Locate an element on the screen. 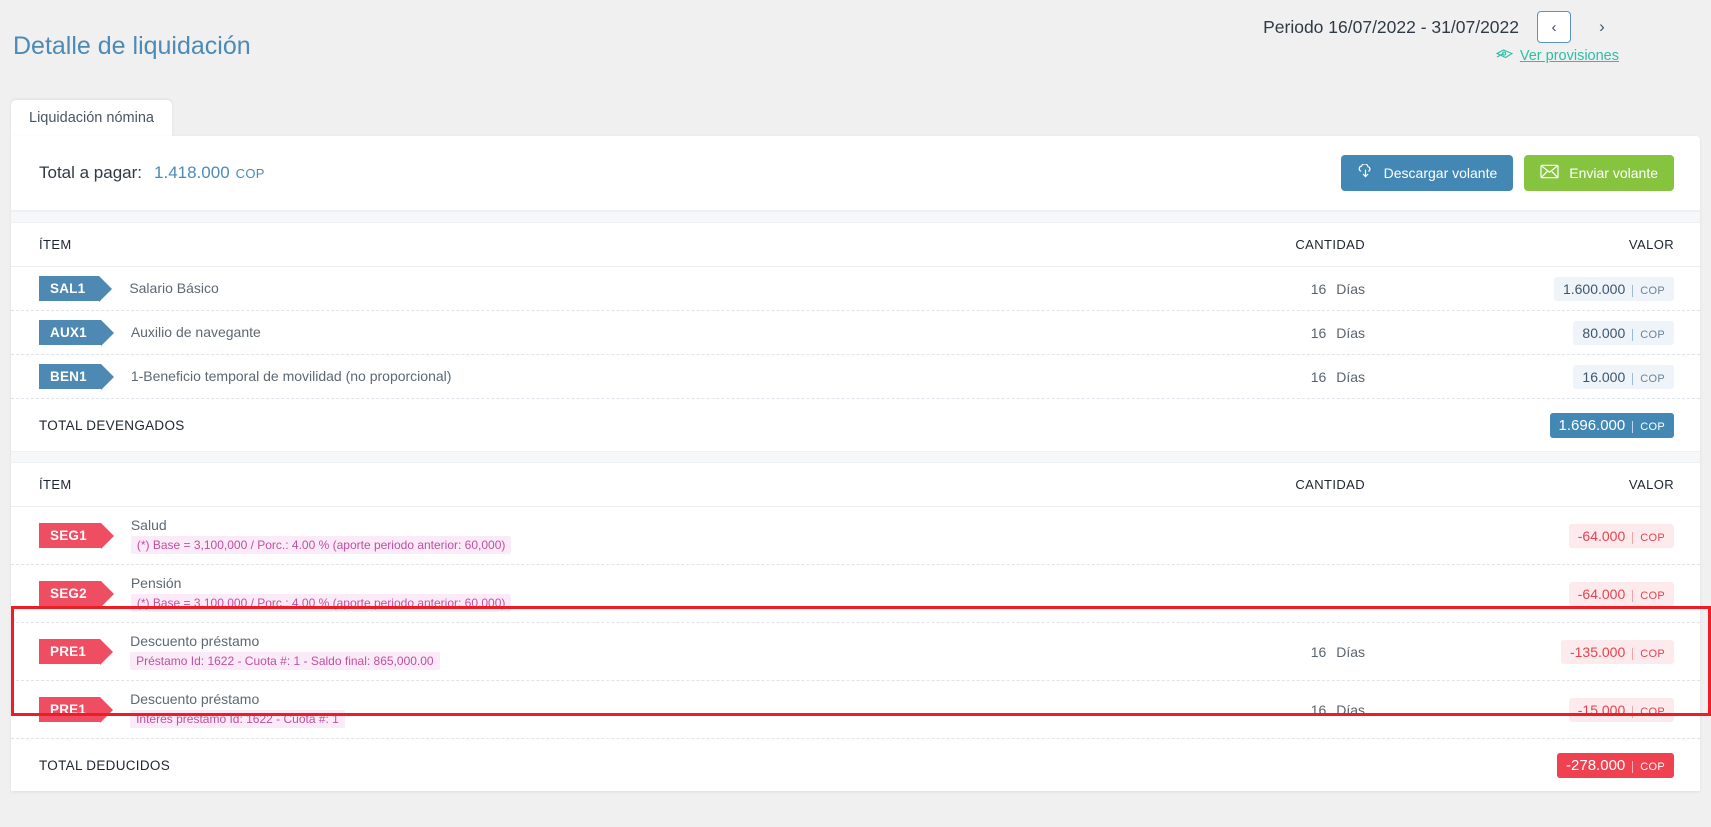 The width and height of the screenshot is (1711, 827). item-value-chip: 1.600.000 COP is located at coordinates (1613, 288).